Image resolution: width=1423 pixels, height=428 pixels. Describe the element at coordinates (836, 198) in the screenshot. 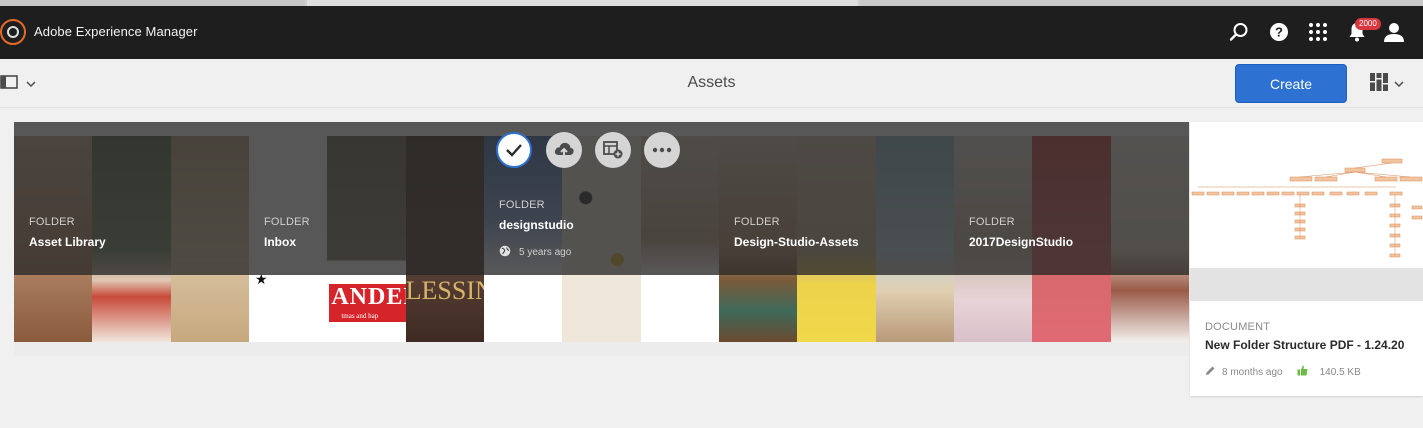

I see `card-info-overlay: FOLDER Design-Studio-Assets` at that location.